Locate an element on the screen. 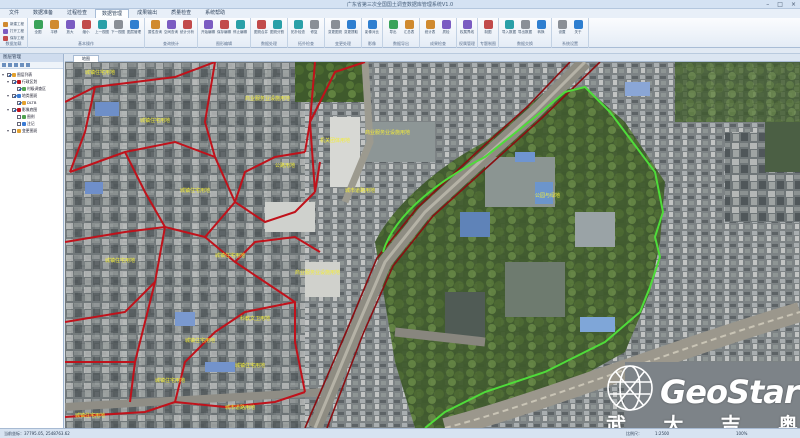  ribbon-button-label: 放大 is located at coordinates (70, 32).